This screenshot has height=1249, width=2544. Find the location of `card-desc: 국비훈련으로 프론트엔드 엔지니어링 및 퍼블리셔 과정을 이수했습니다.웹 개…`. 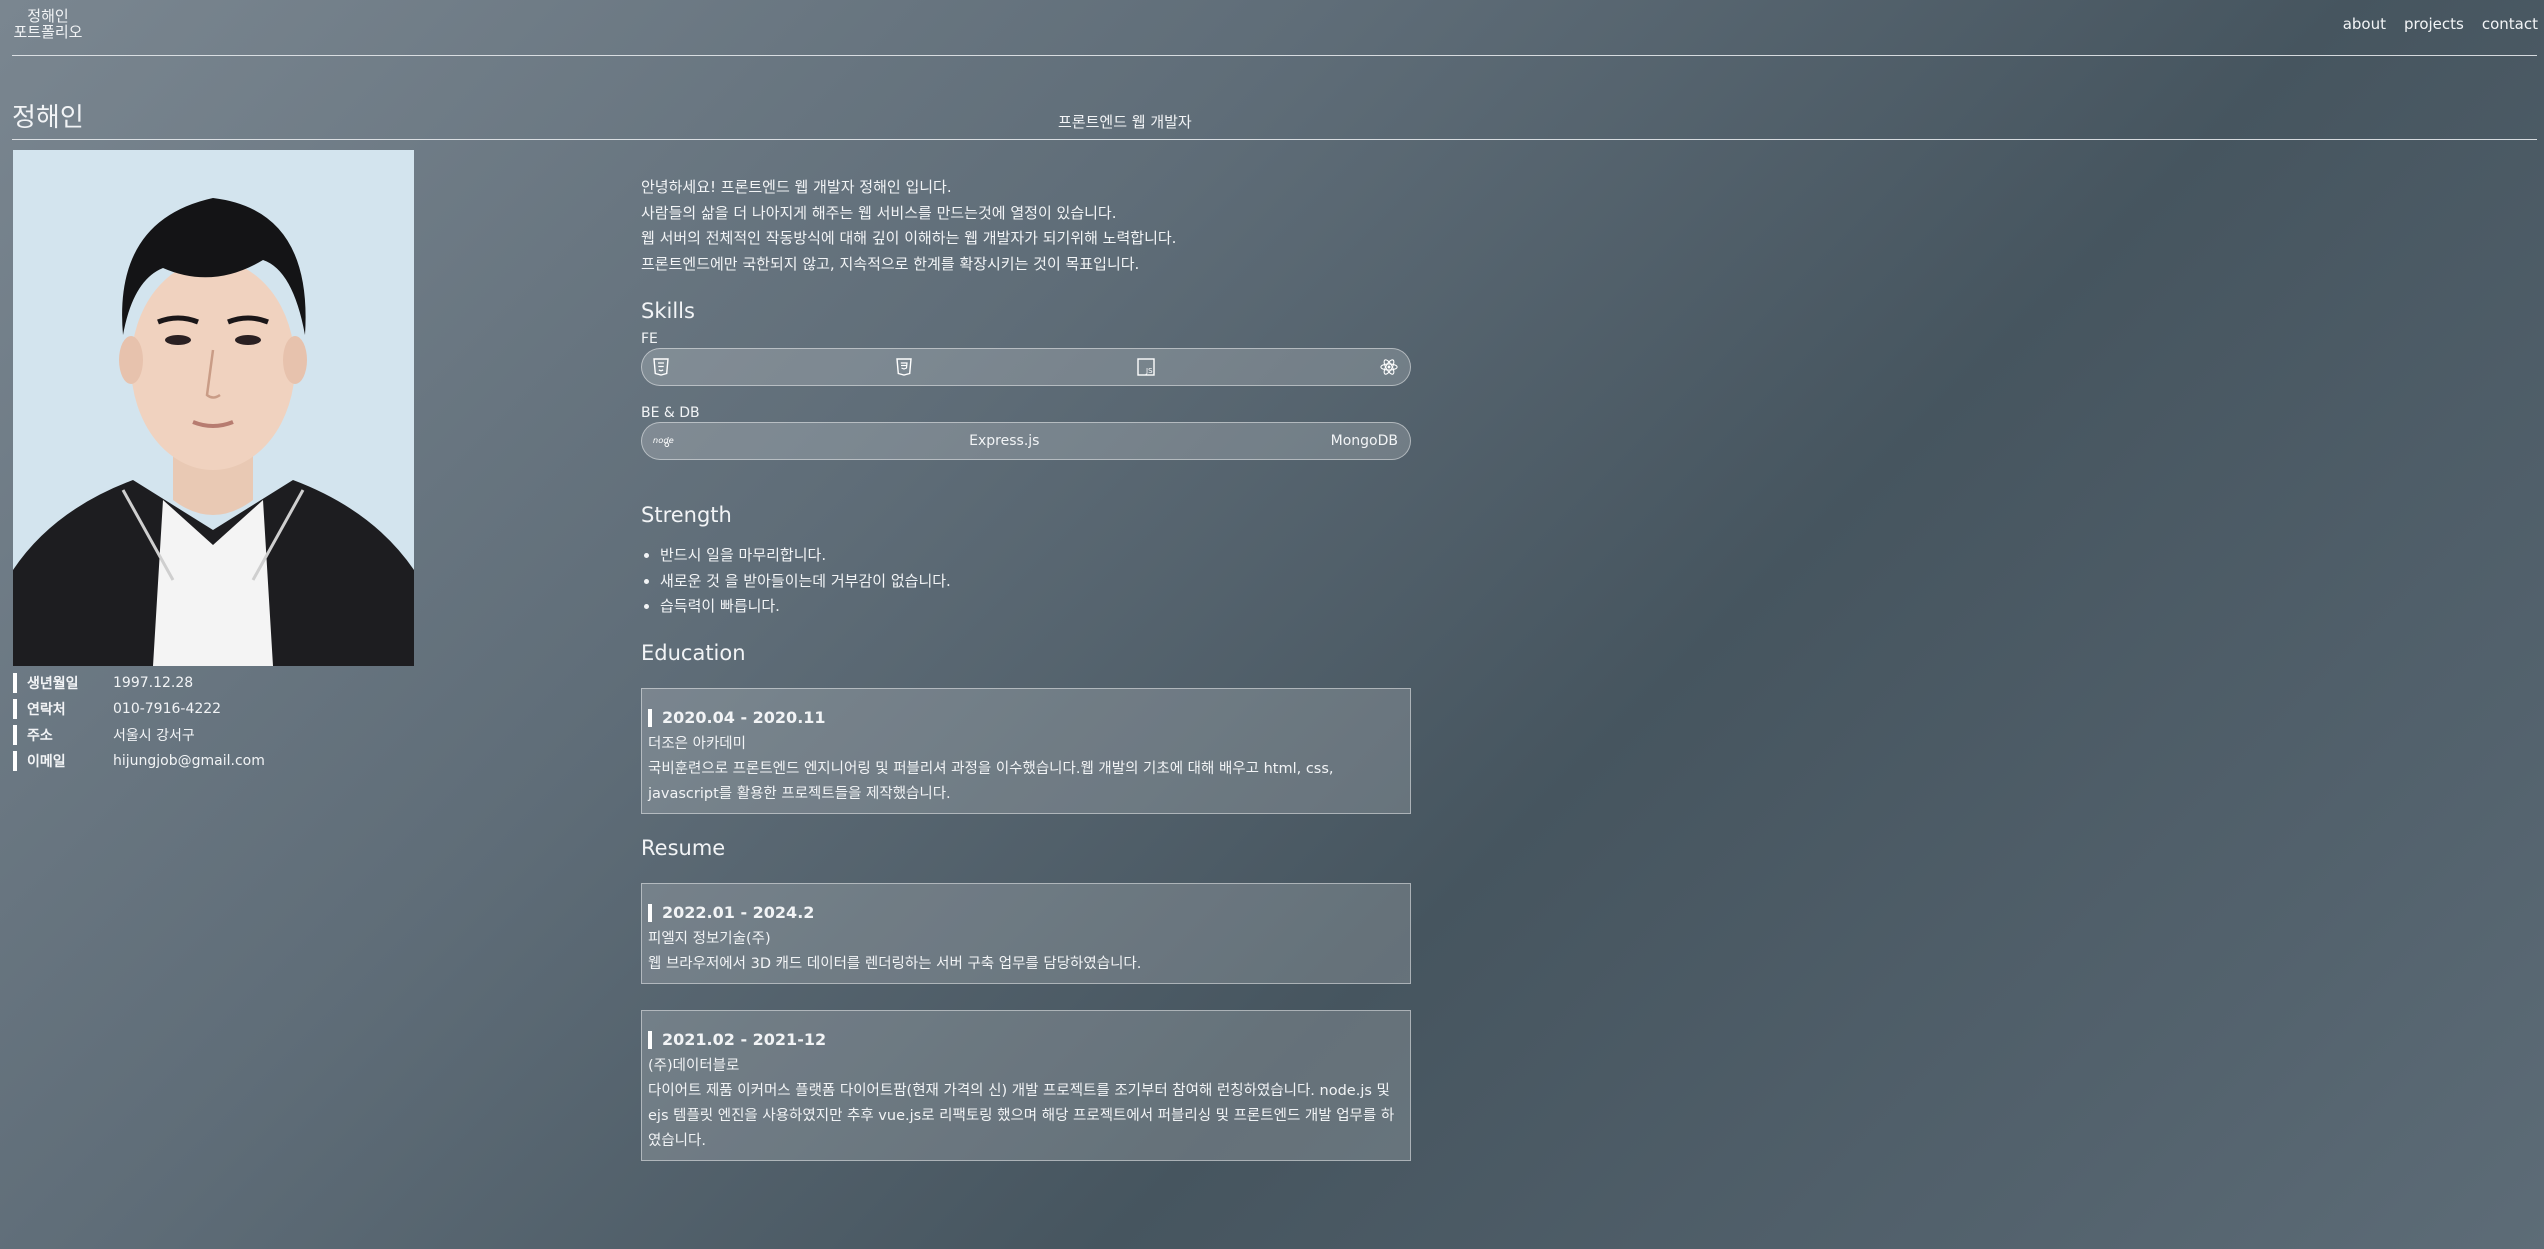

card-desc: 국비훈련으로 프론트엔드 엔지니어링 및 퍼블리셔 과정을 이수했습니다.웹 개… is located at coordinates (991, 781).